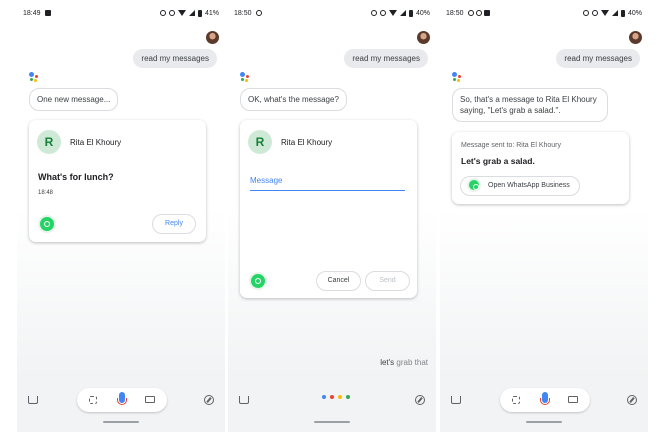 The height and width of the screenshot is (432, 660). What do you see at coordinates (387, 362) in the screenshot?
I see `transcription-spoken: let's` at bounding box center [387, 362].